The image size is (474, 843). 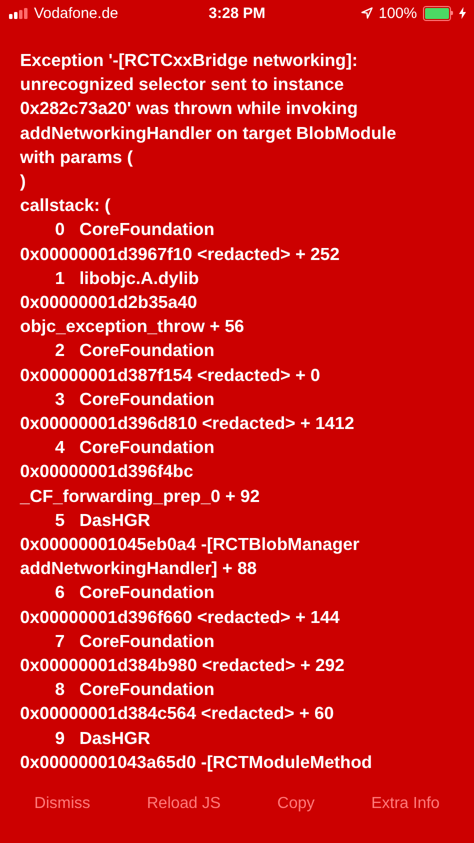 I want to click on stack-frame-address: 0x00000001d384c564 <redacted> + 60, so click(x=177, y=714).